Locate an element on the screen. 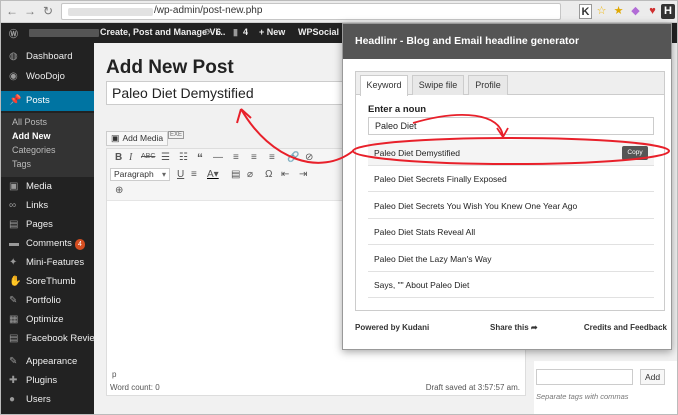 This screenshot has width=678, height=415. headline-result: Says, "" About Paleo Diet is located at coordinates (511, 285).